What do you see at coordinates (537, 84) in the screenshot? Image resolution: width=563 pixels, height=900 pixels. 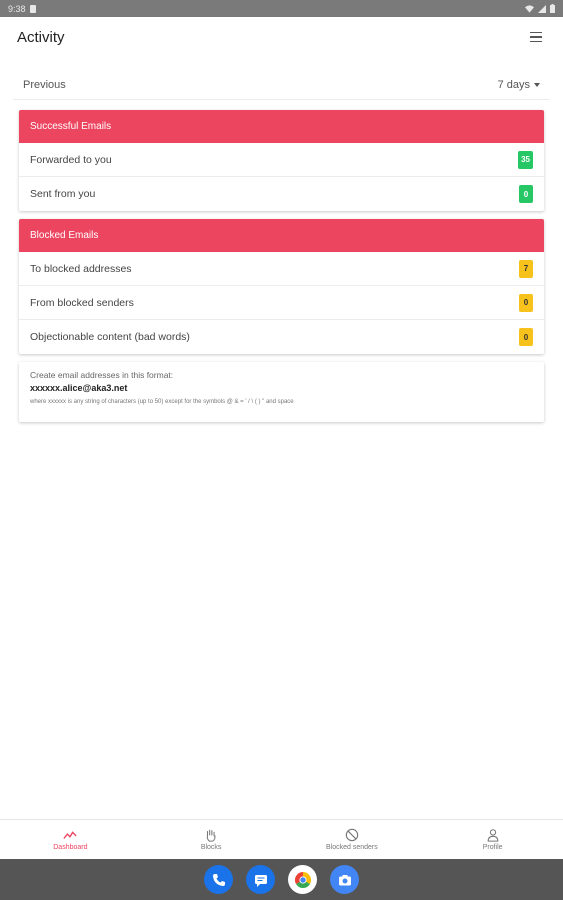 I see `caret-down-icon` at bounding box center [537, 84].